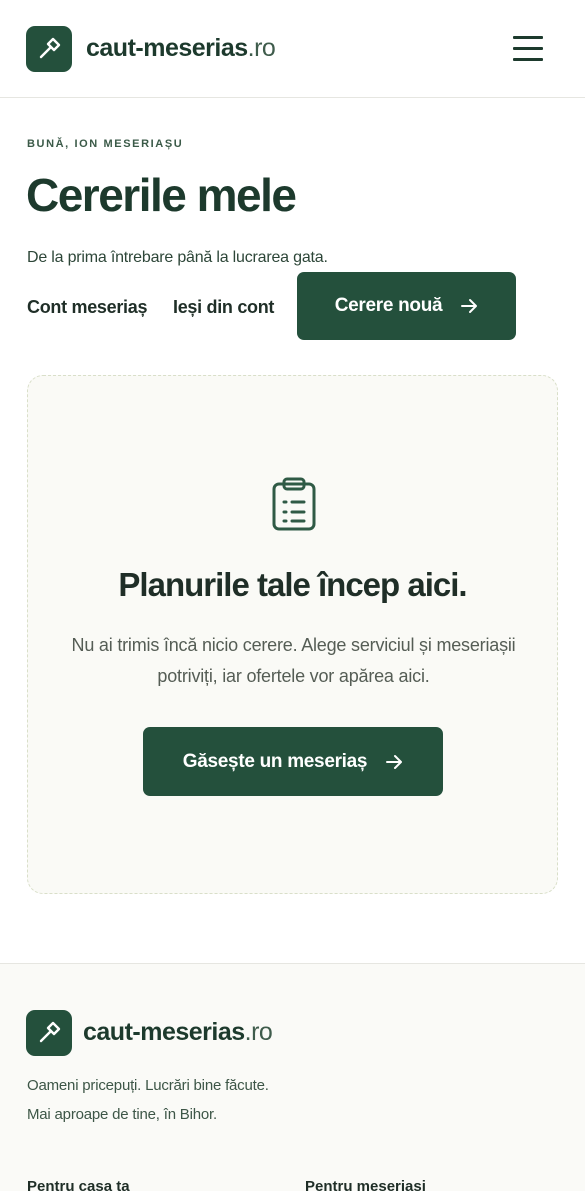  Describe the element at coordinates (528, 49) in the screenshot. I see `hamburger-menu-icon` at that location.